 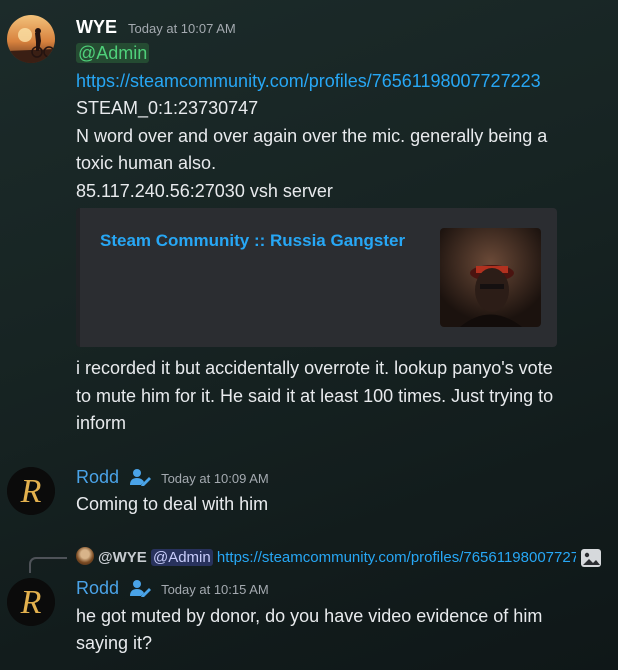 What do you see at coordinates (122, 557) in the screenshot?
I see `reply-author: @WYE` at bounding box center [122, 557].